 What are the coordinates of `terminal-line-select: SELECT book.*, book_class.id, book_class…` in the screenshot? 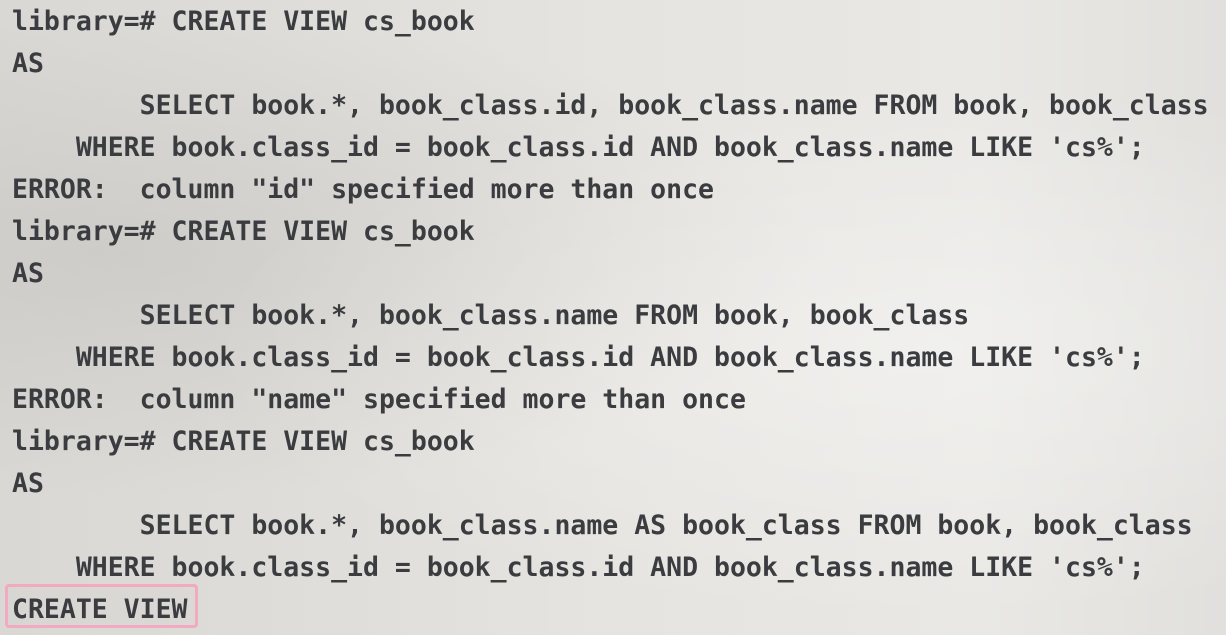 It's located at (610, 105).